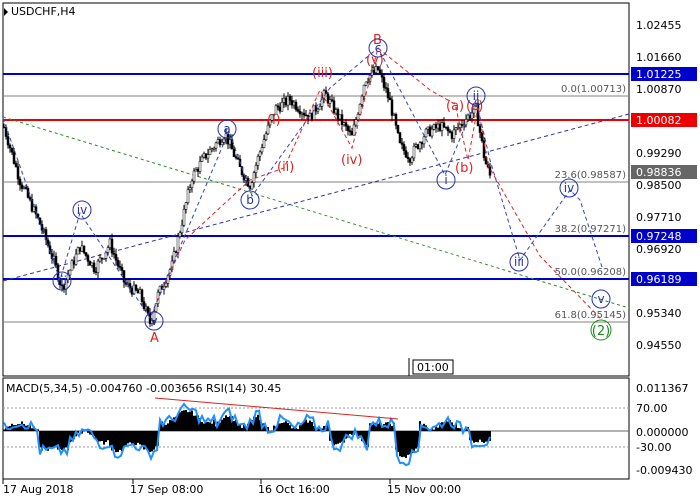 The image size is (700, 504). I want to click on wave-label-2-green: (2), so click(601, 331).